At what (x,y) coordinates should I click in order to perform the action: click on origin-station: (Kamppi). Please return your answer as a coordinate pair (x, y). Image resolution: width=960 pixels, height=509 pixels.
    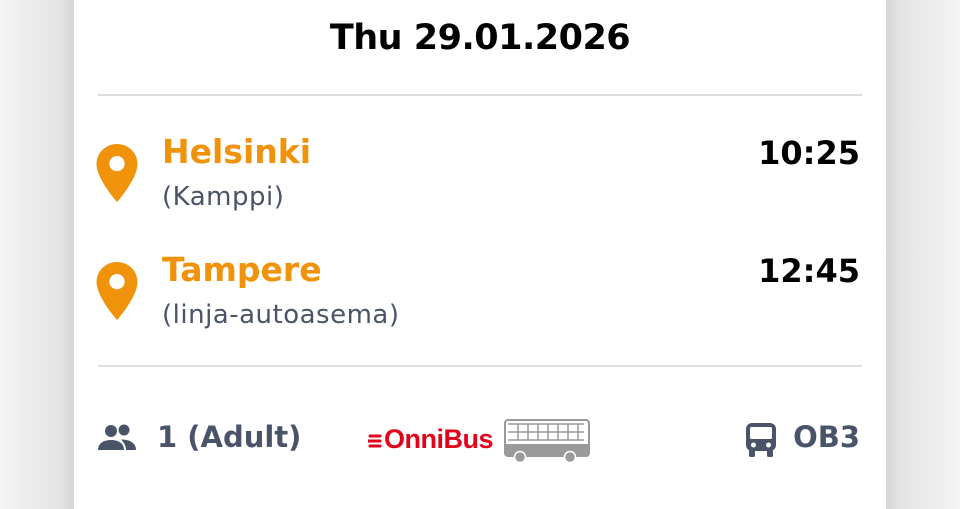
    Looking at the image, I should click on (223, 197).